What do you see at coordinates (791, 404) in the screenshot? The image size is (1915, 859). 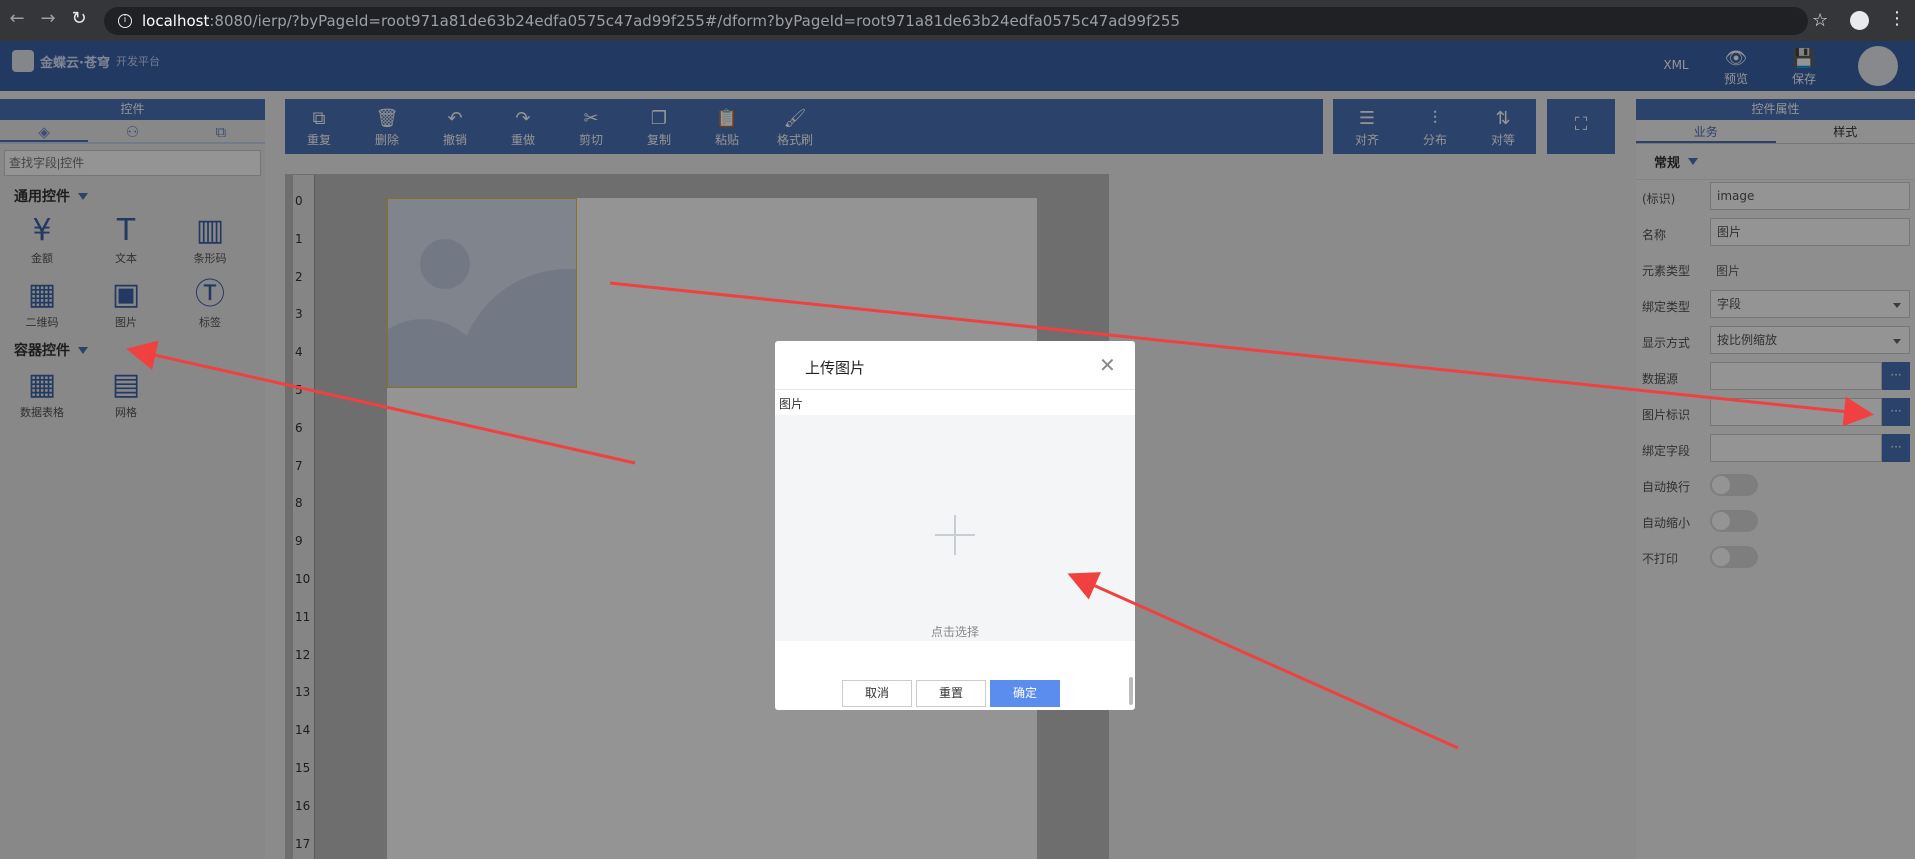 I see `image-field-label: 图片` at bounding box center [791, 404].